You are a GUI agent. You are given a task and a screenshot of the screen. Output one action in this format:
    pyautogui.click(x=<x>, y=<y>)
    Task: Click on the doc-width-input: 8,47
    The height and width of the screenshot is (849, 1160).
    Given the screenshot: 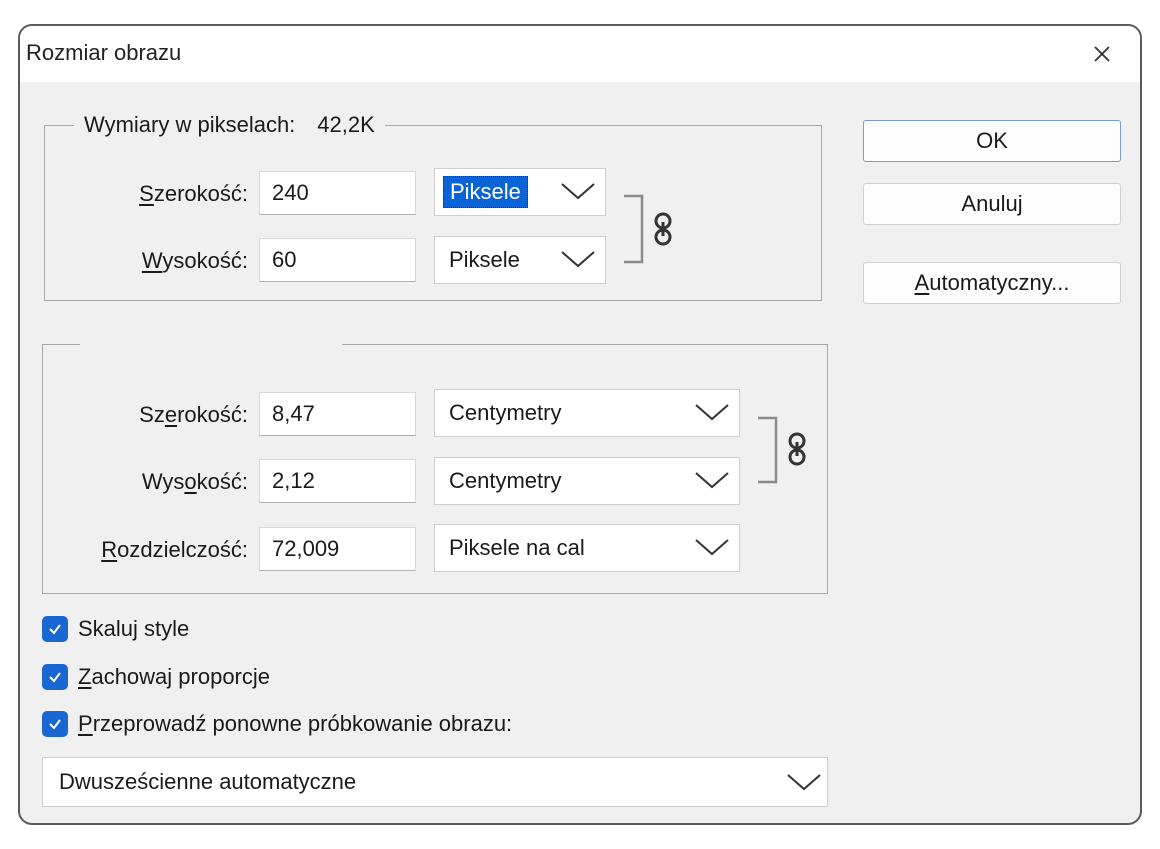 What is the action you would take?
    pyautogui.click(x=337, y=414)
    